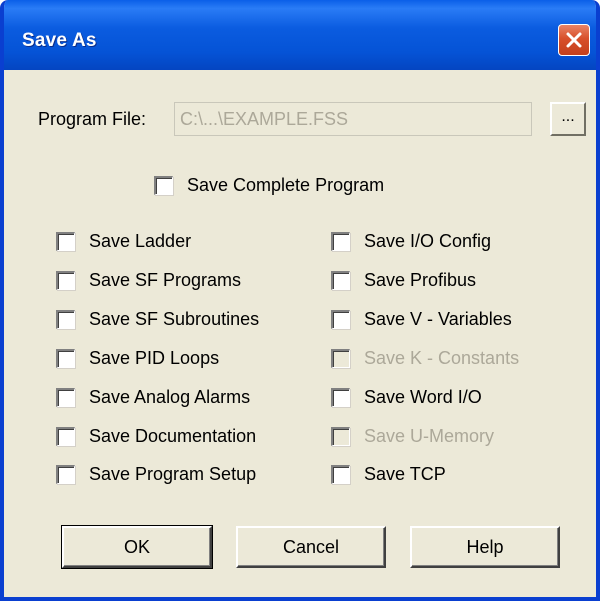  What do you see at coordinates (165, 279) in the screenshot?
I see `save-sf-programs-label: Save SF Programs` at bounding box center [165, 279].